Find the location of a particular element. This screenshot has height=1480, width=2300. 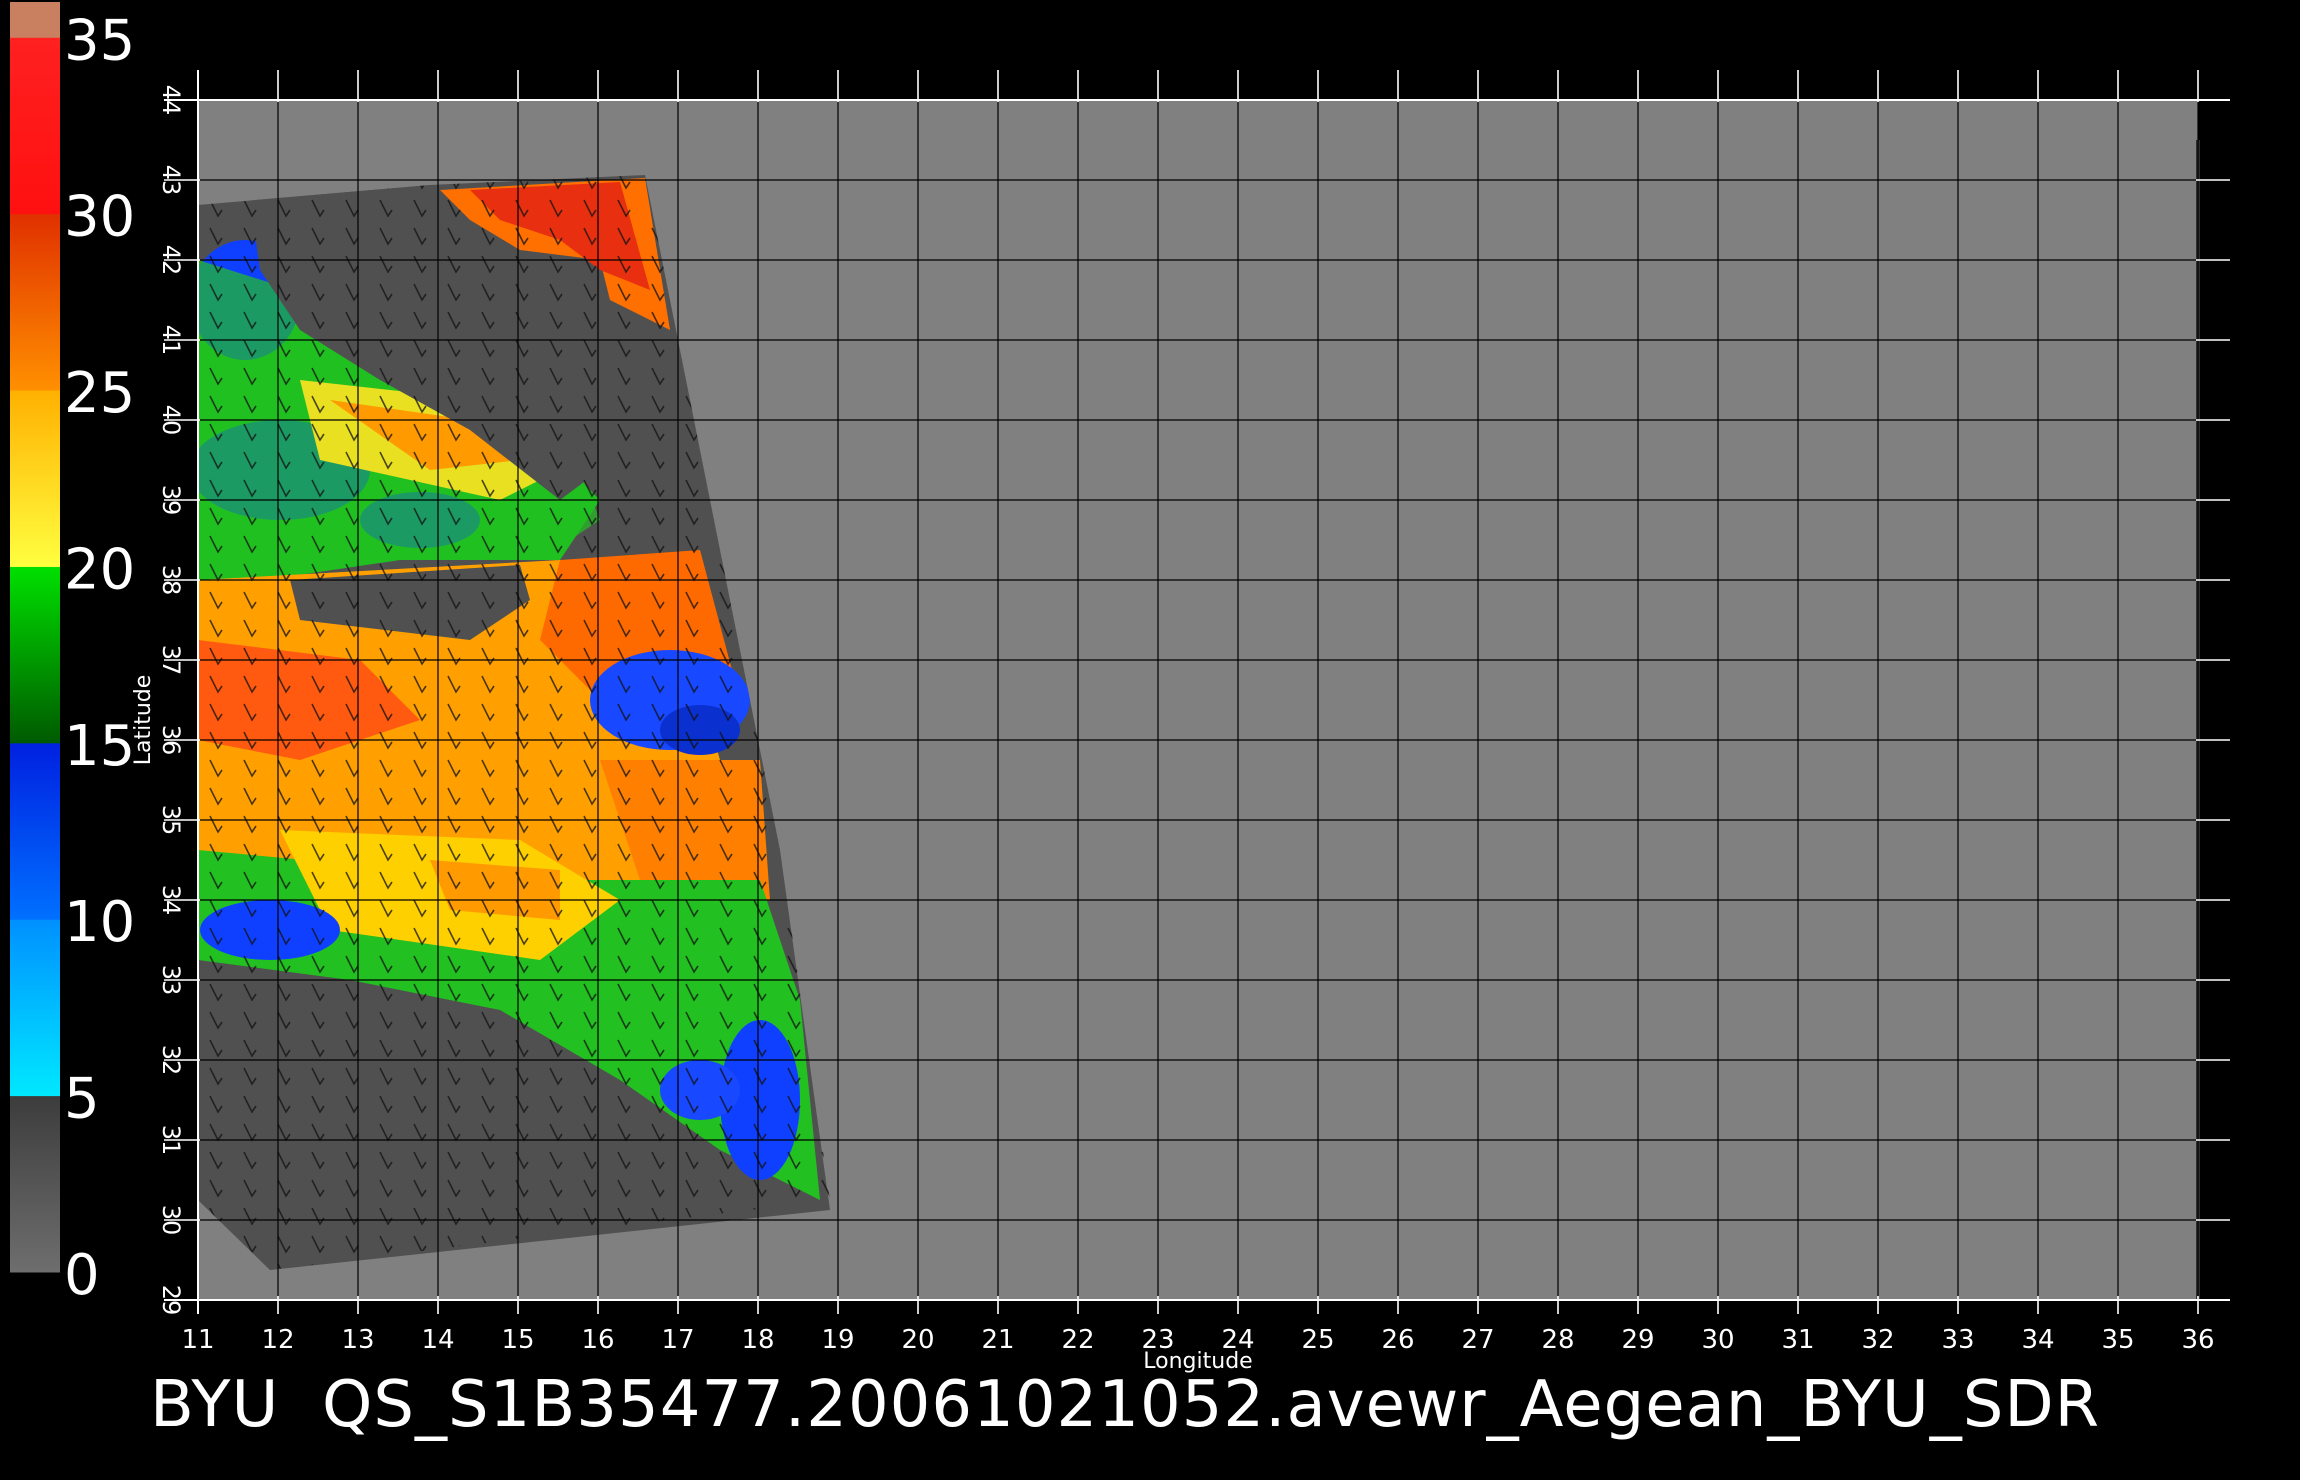

x-tick-label: 13 is located at coordinates (357, 1340).